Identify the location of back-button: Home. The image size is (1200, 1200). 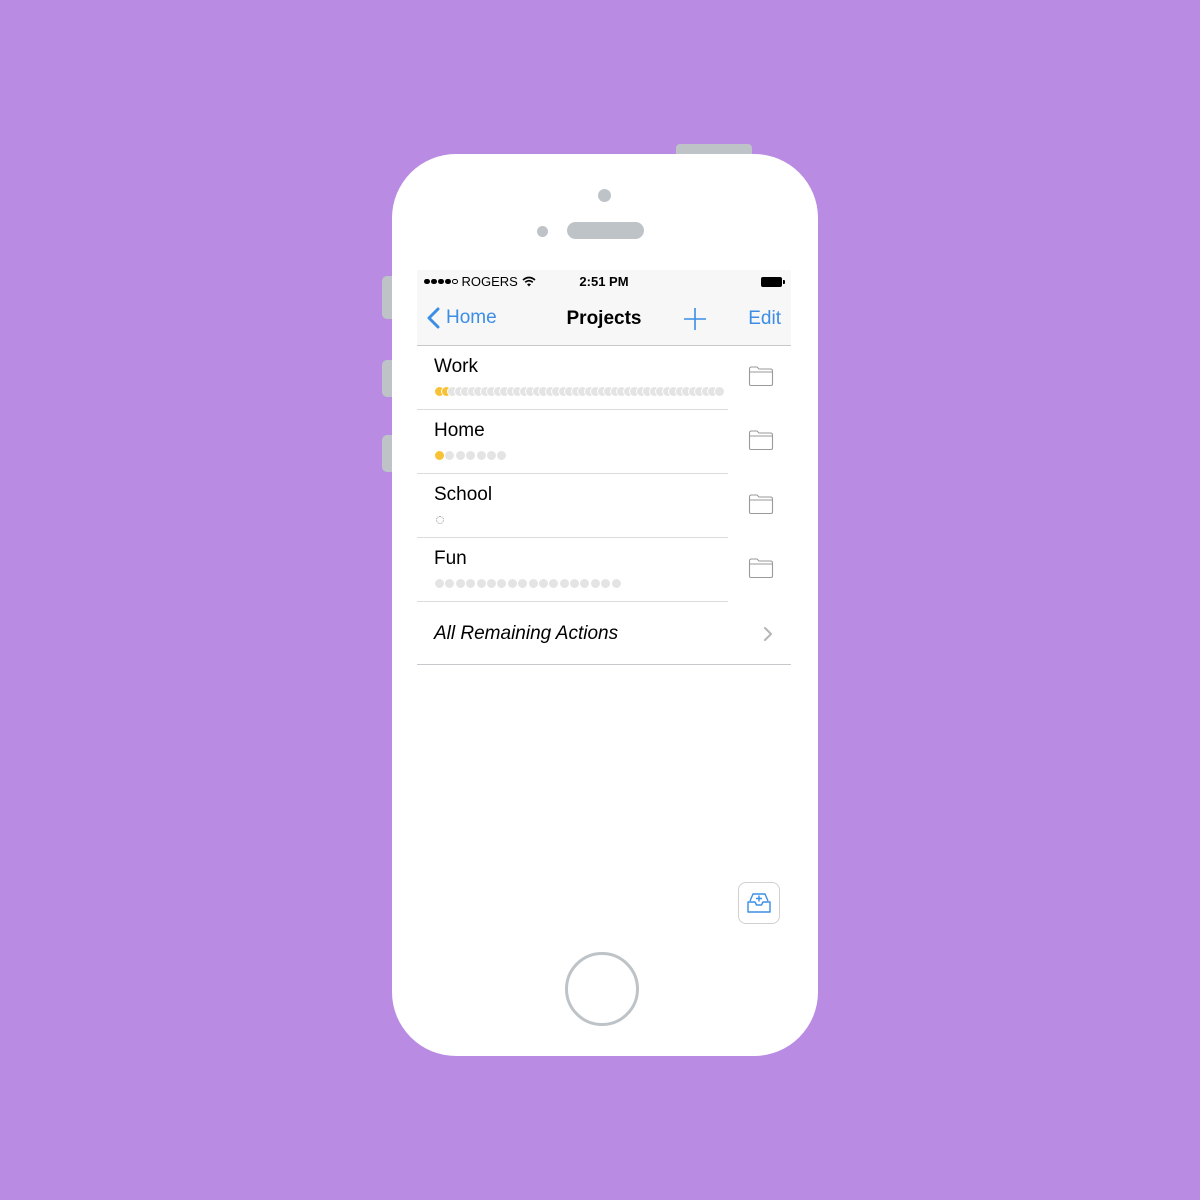
(462, 318).